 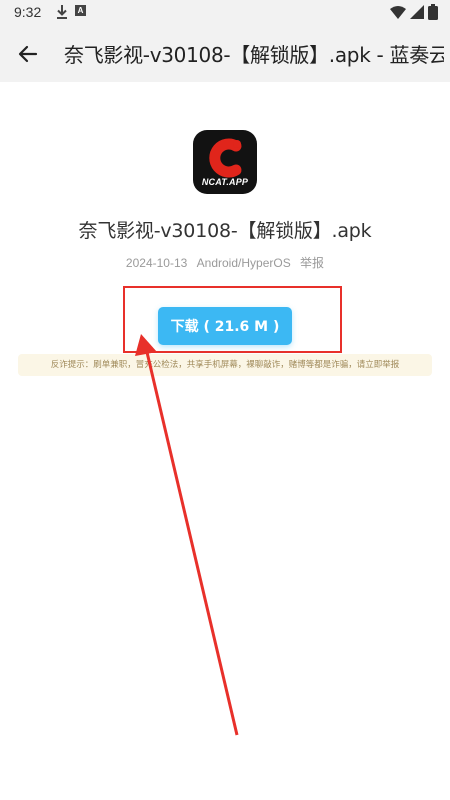 What do you see at coordinates (156, 263) in the screenshot?
I see `file-date: 2024-10-13` at bounding box center [156, 263].